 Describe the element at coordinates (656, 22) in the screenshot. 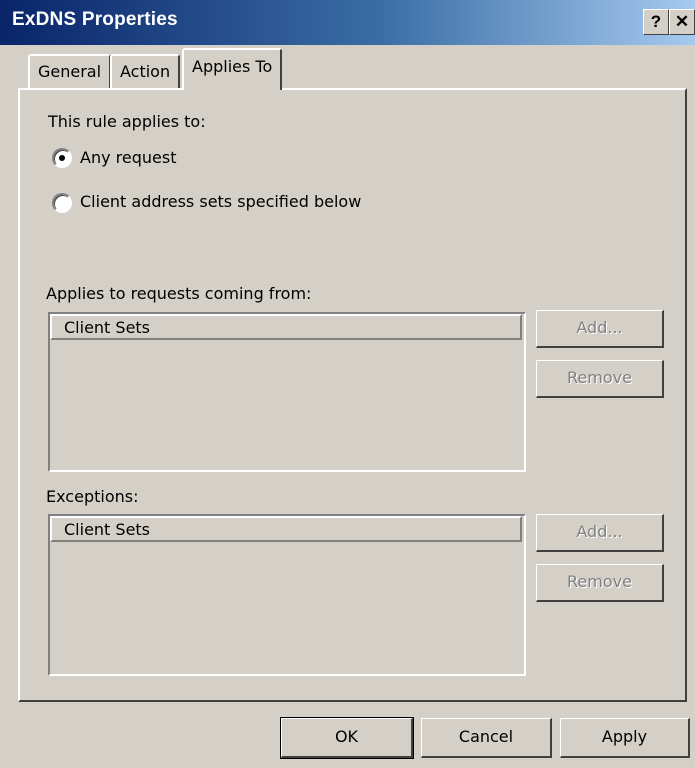

I see `help-button: ?` at that location.